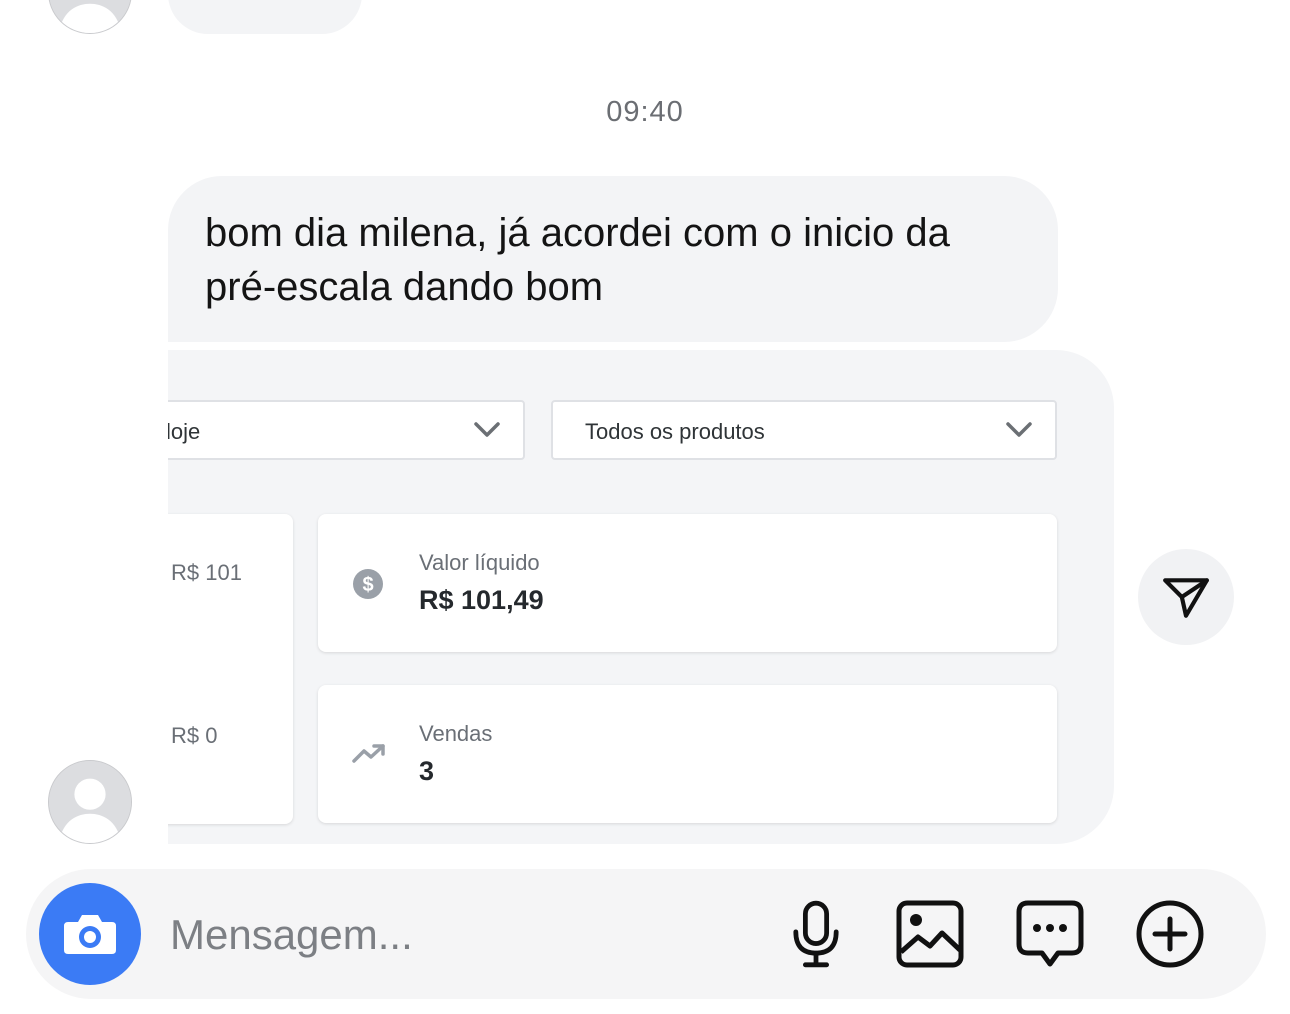  Describe the element at coordinates (90, 802) in the screenshot. I see `sender-avatar` at that location.